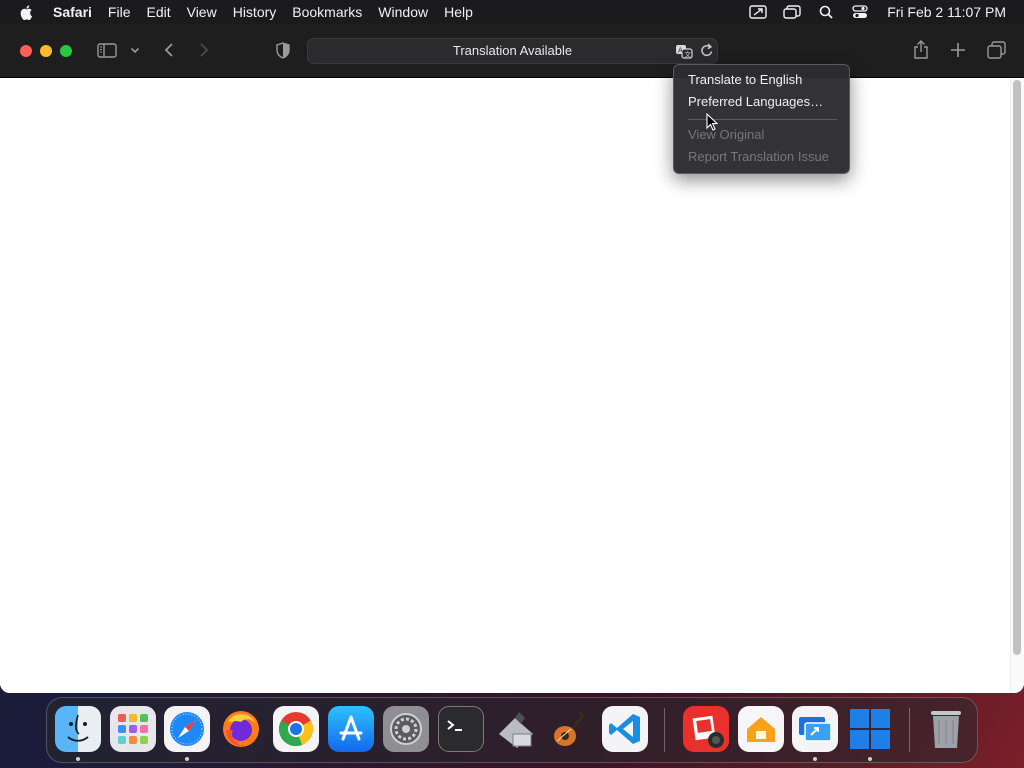 Image resolution: width=1024 pixels, height=768 pixels. I want to click on dock, so click(512, 730).